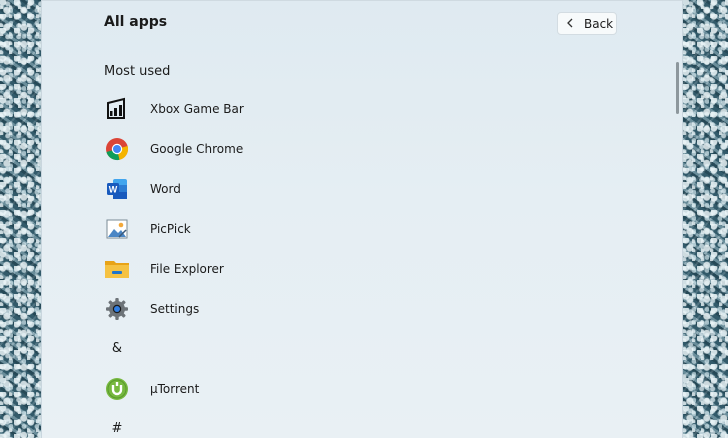  What do you see at coordinates (137, 71) in the screenshot?
I see `section-most-used: Most used` at bounding box center [137, 71].